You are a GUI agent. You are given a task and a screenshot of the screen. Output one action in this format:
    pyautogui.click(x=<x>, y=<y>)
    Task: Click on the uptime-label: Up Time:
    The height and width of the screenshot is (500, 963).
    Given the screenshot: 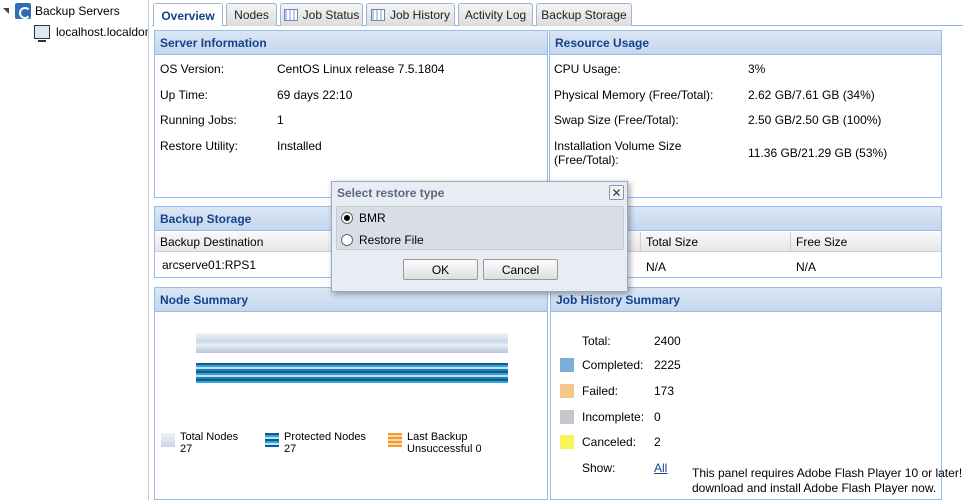 What is the action you would take?
    pyautogui.click(x=184, y=95)
    